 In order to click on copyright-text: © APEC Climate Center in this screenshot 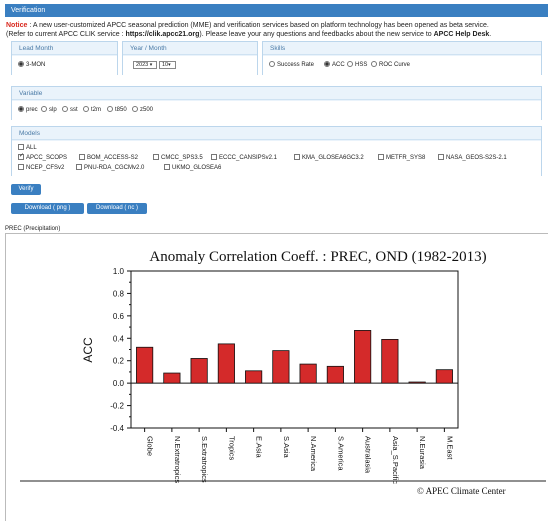, I will do `click(461, 491)`.